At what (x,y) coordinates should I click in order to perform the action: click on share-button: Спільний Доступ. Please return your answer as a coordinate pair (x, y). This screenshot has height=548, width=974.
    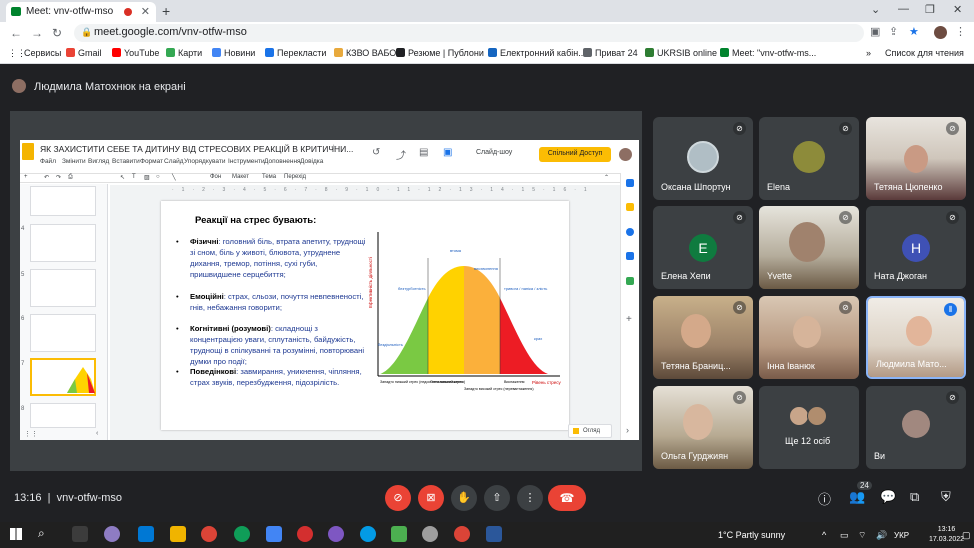
    Looking at the image, I should click on (575, 154).